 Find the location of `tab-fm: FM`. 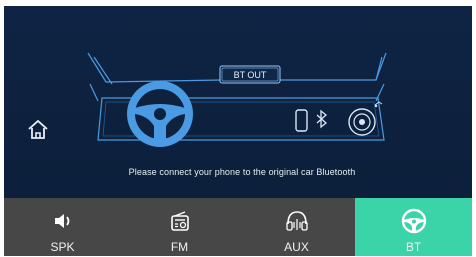

tab-fm: FM is located at coordinates (179, 227).